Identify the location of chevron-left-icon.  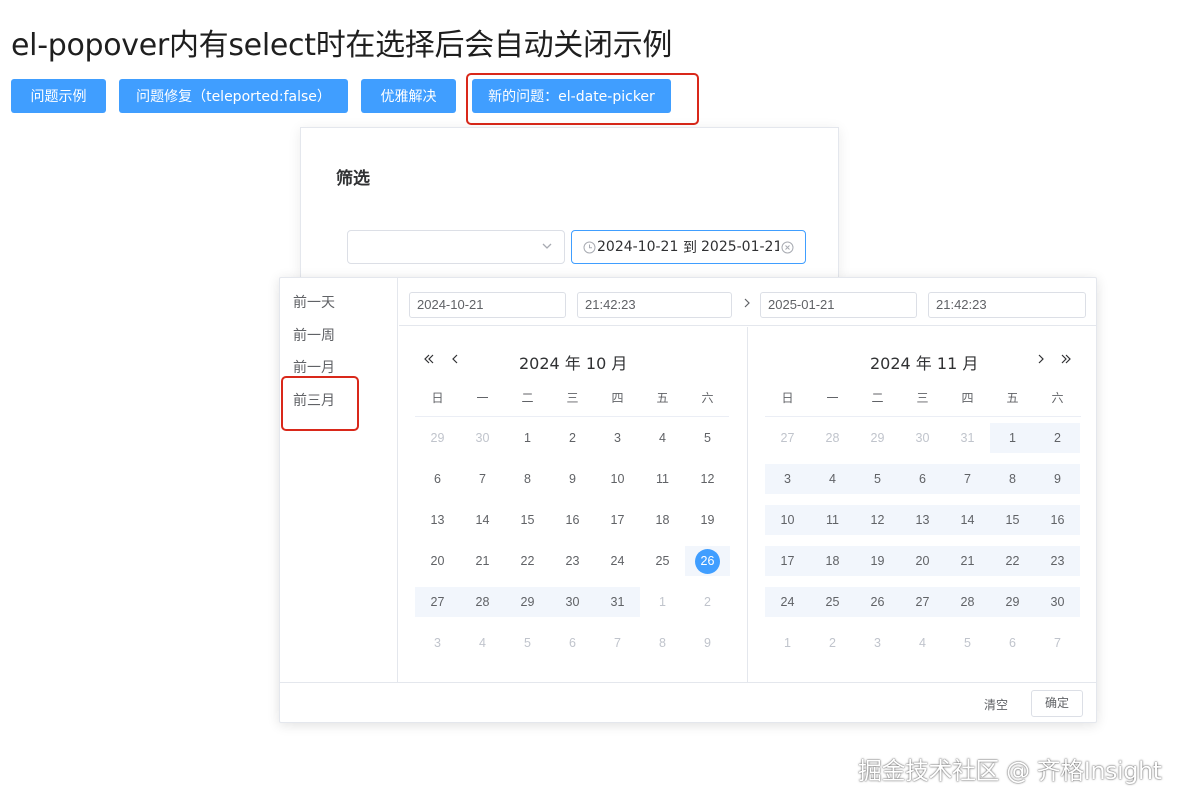
(455, 359).